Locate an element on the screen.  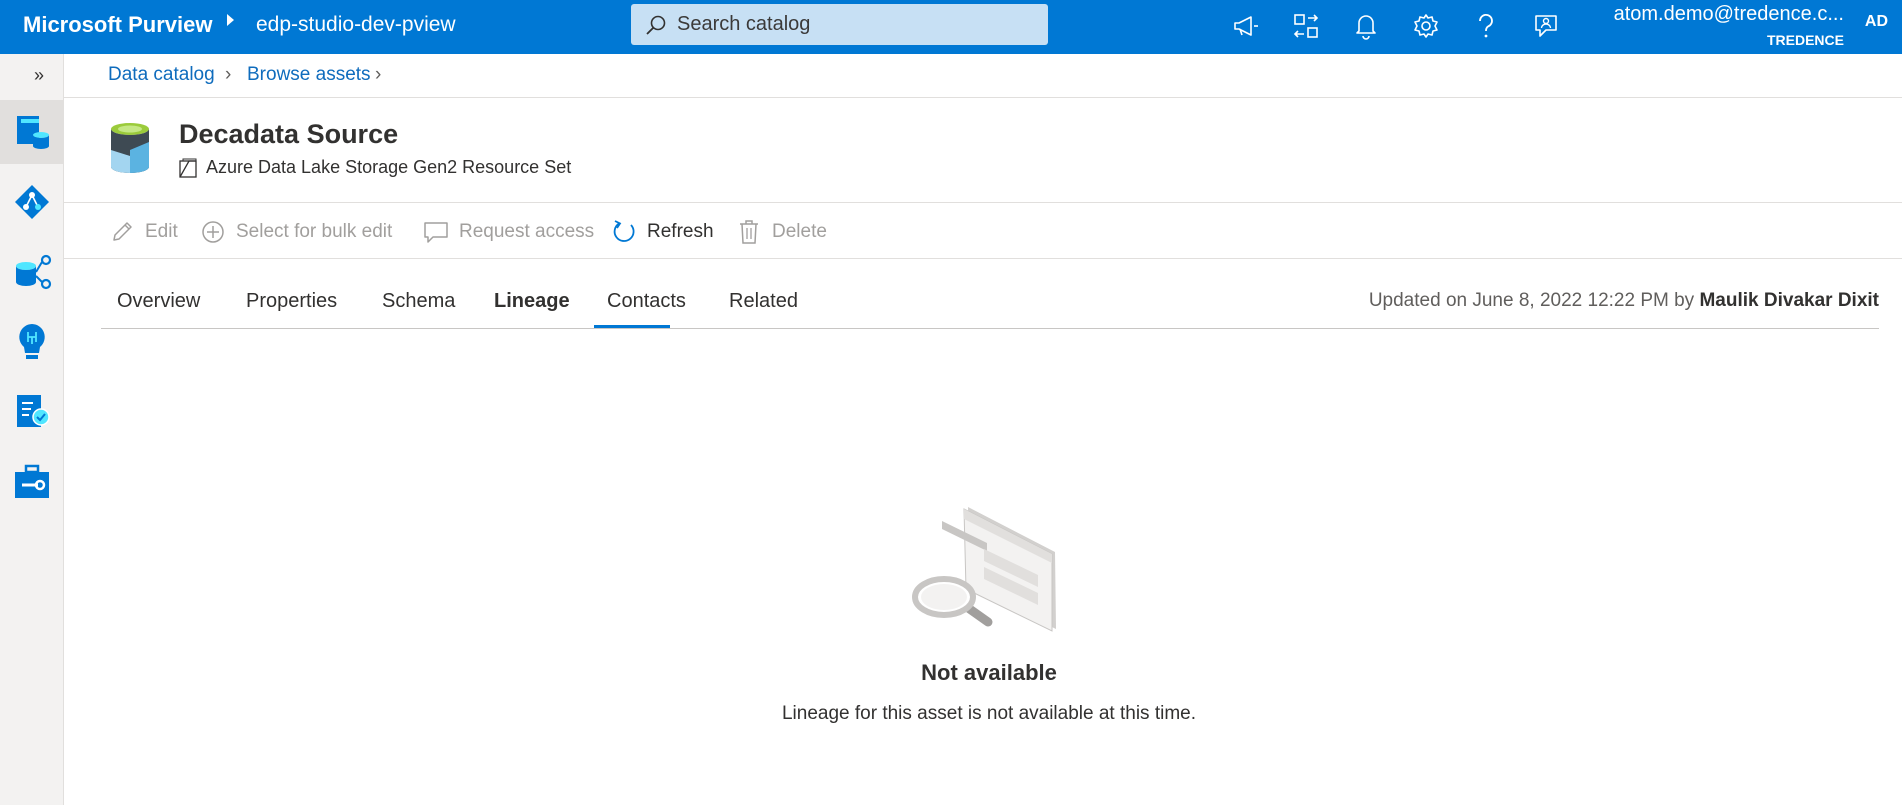
search-box is located at coordinates (839, 24).